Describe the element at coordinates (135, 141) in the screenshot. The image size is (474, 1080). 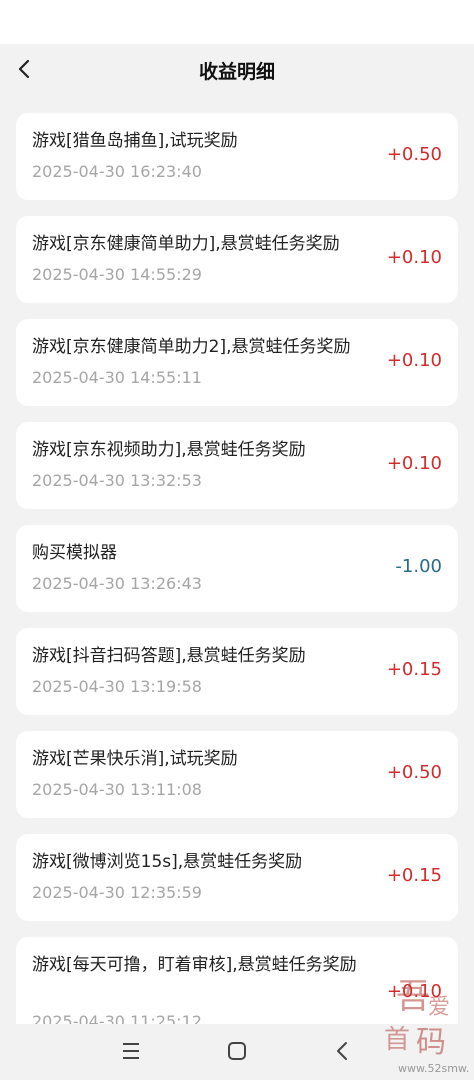
I see `record-title: 游戏[猎鱼岛捕鱼],试玩奖励` at that location.